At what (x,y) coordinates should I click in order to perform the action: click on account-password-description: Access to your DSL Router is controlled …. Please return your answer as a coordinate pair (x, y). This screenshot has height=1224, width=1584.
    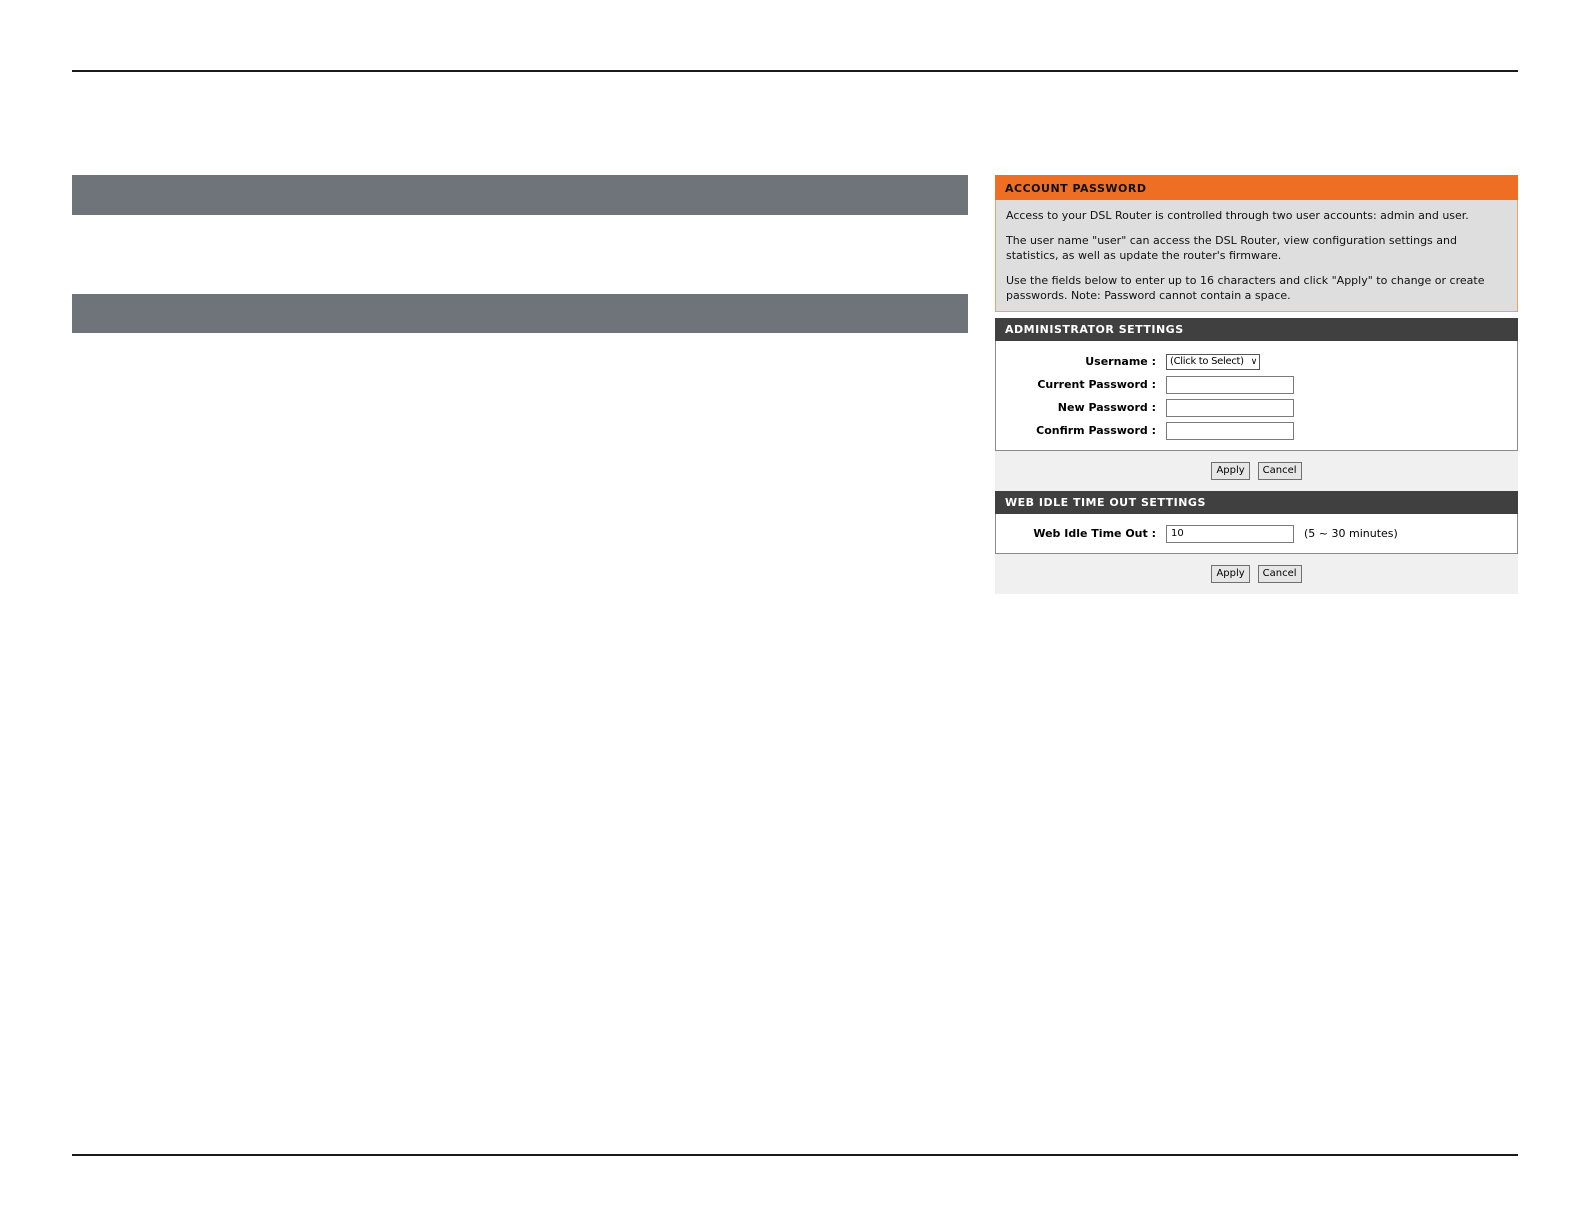
    Looking at the image, I should click on (1256, 256).